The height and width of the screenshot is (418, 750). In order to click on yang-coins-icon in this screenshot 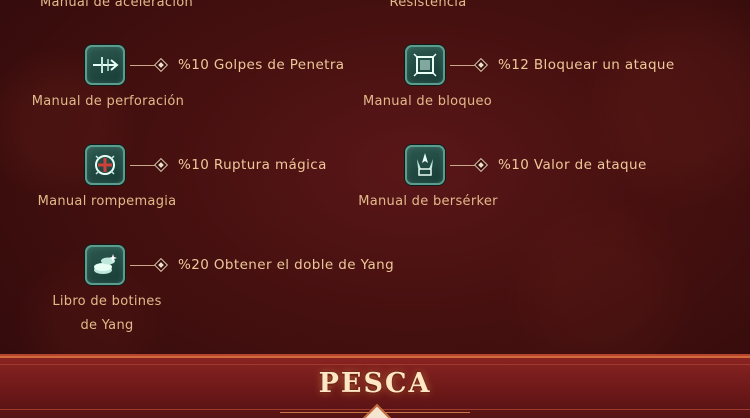, I will do `click(105, 265)`.